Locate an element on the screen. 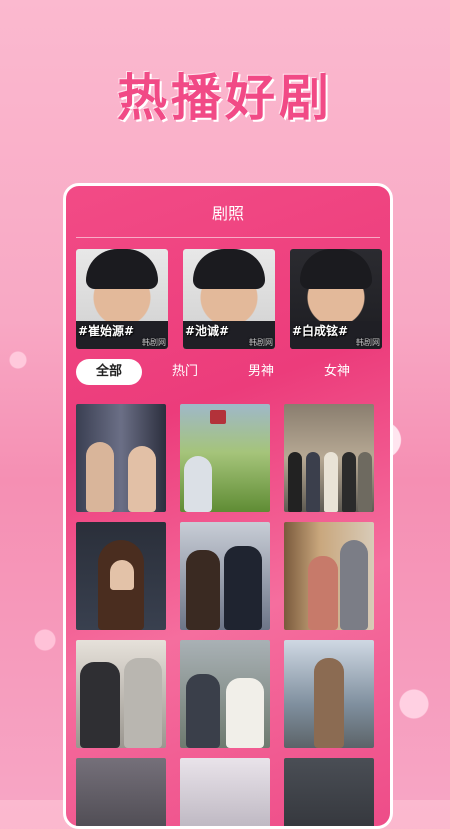 The height and width of the screenshot is (829, 450). actor-name: #白成铉# is located at coordinates (320, 331).